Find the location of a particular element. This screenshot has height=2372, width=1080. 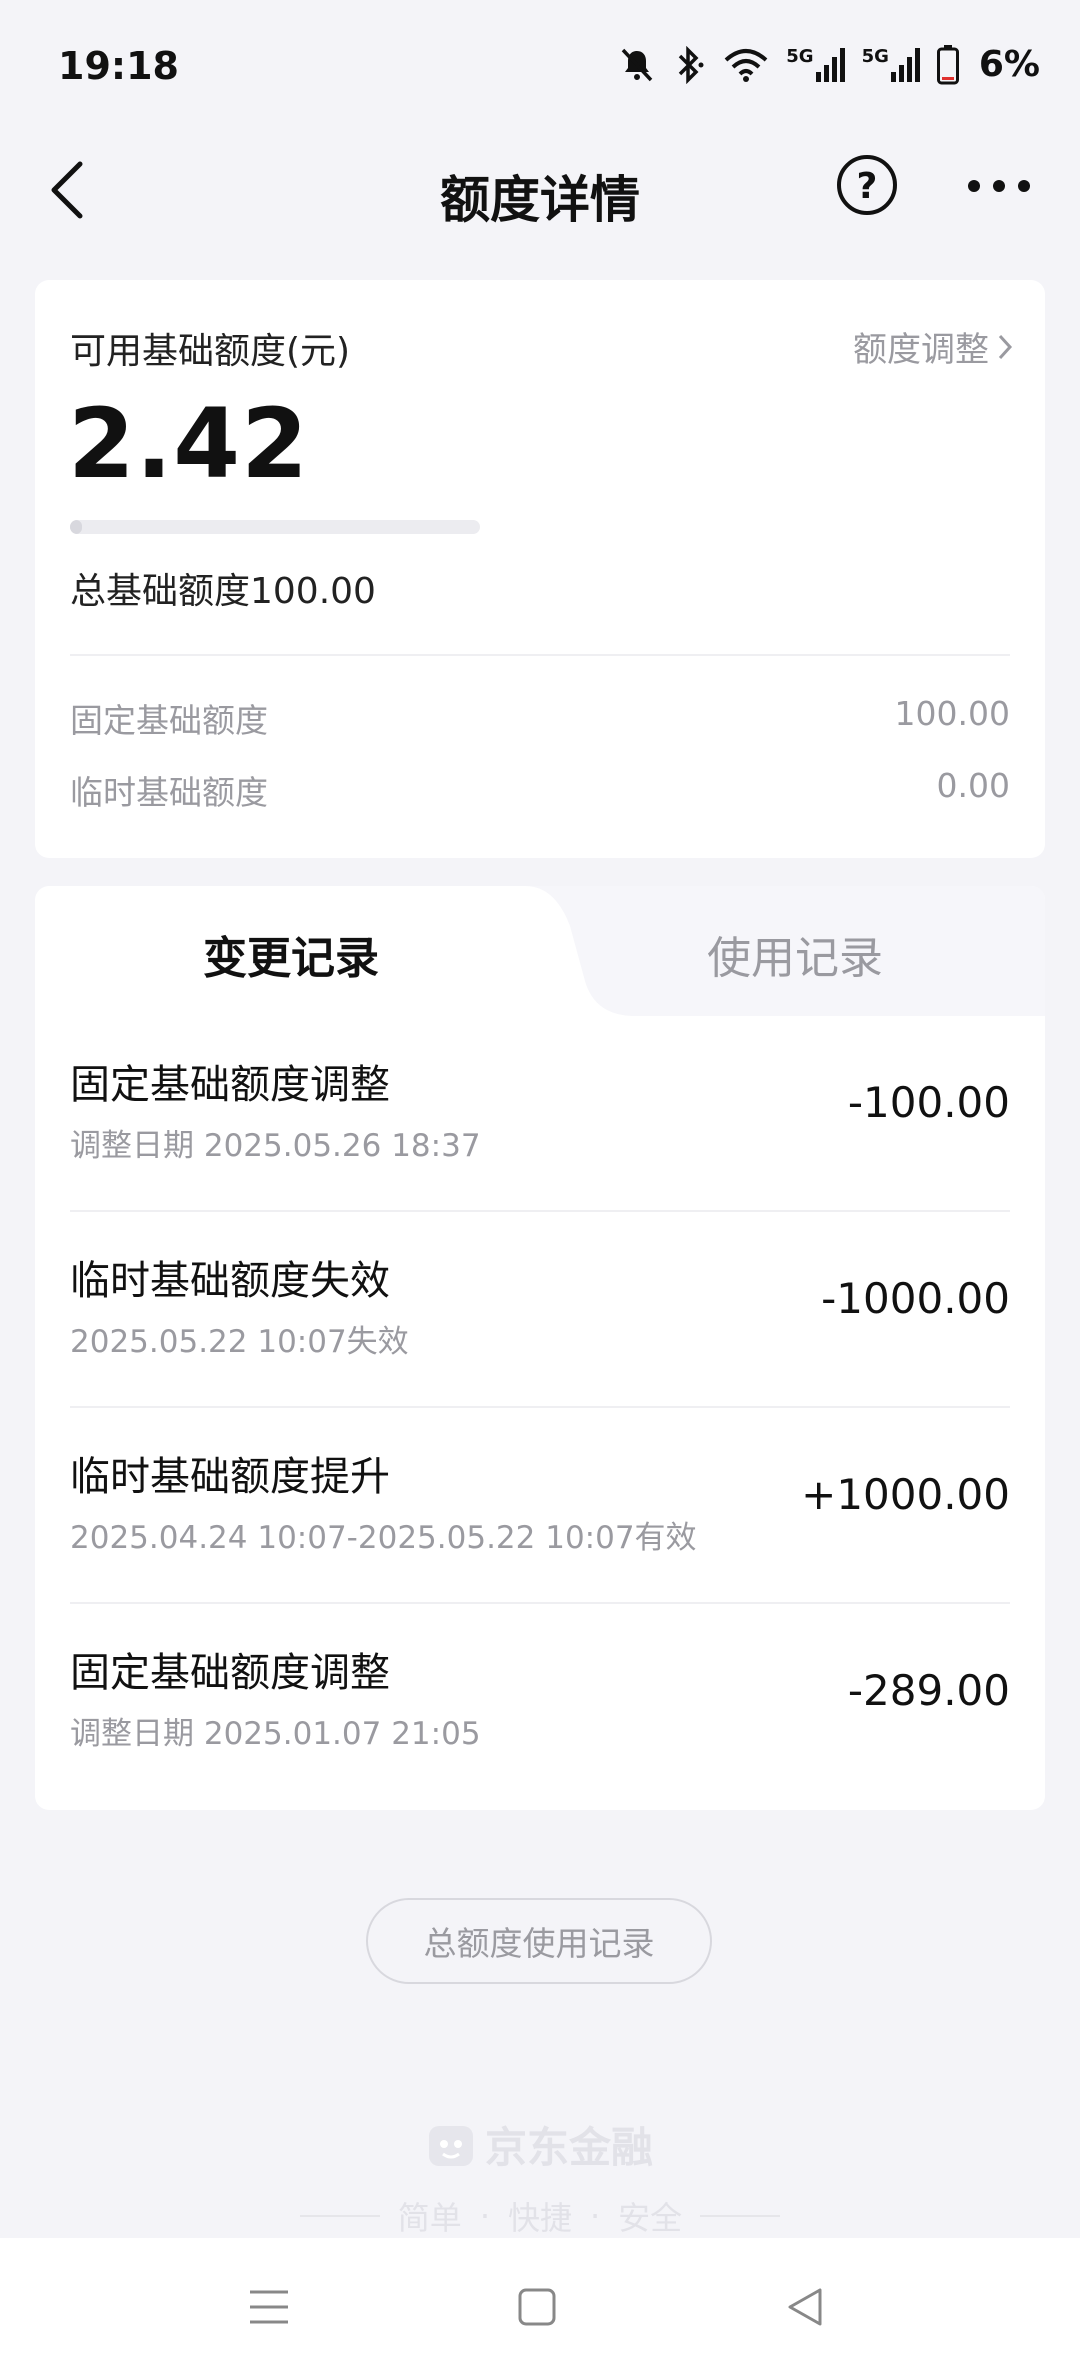

credit-adjust-label: 额度调整 is located at coordinates (921, 350).